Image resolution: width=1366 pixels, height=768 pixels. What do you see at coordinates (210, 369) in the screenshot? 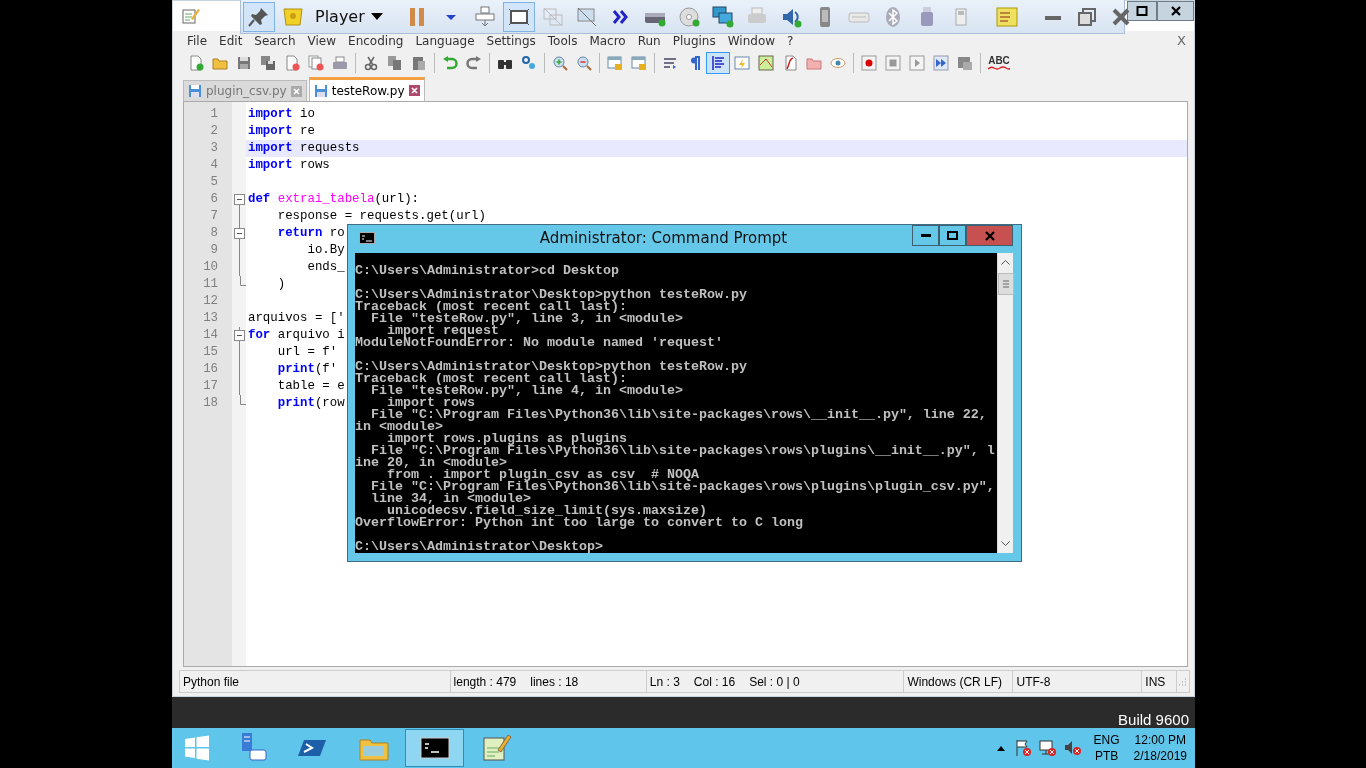
I see `line-number: 16` at bounding box center [210, 369].